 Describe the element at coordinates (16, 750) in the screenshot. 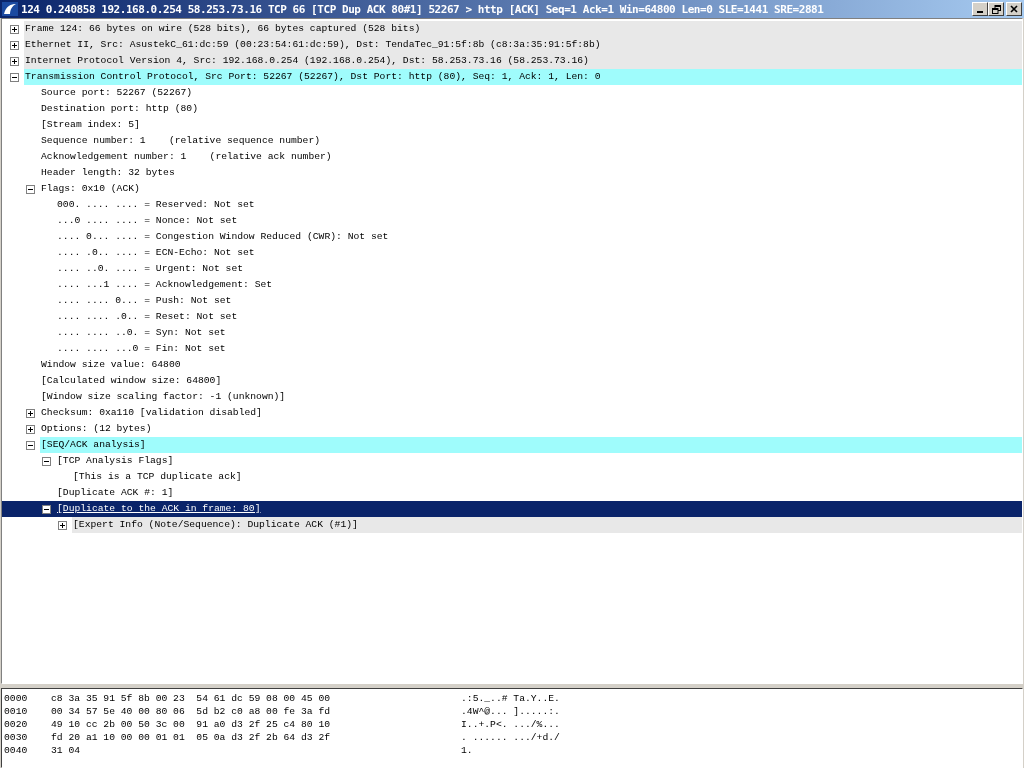

I see `byte-offset: 0040` at that location.